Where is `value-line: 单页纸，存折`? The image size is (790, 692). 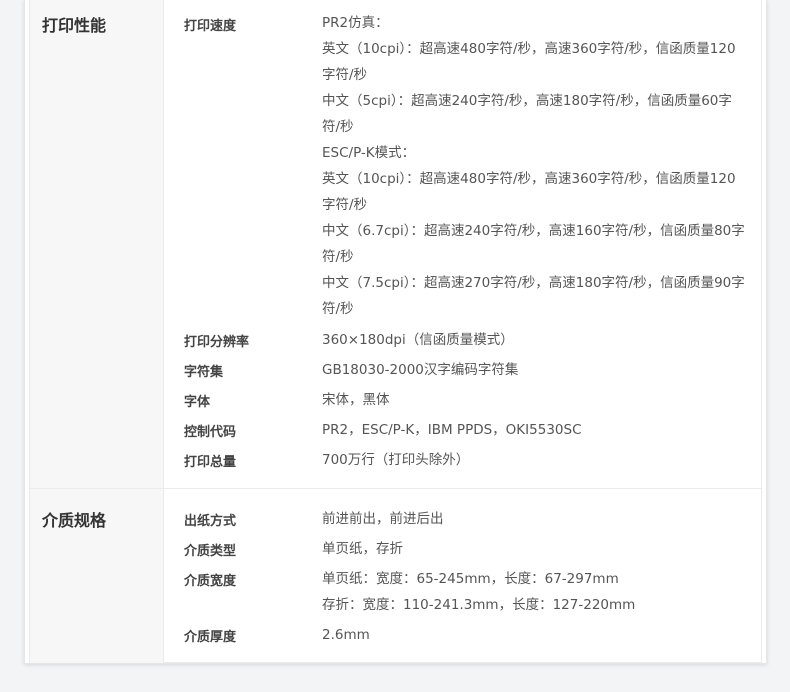 value-line: 单页纸，存折 is located at coordinates (362, 549).